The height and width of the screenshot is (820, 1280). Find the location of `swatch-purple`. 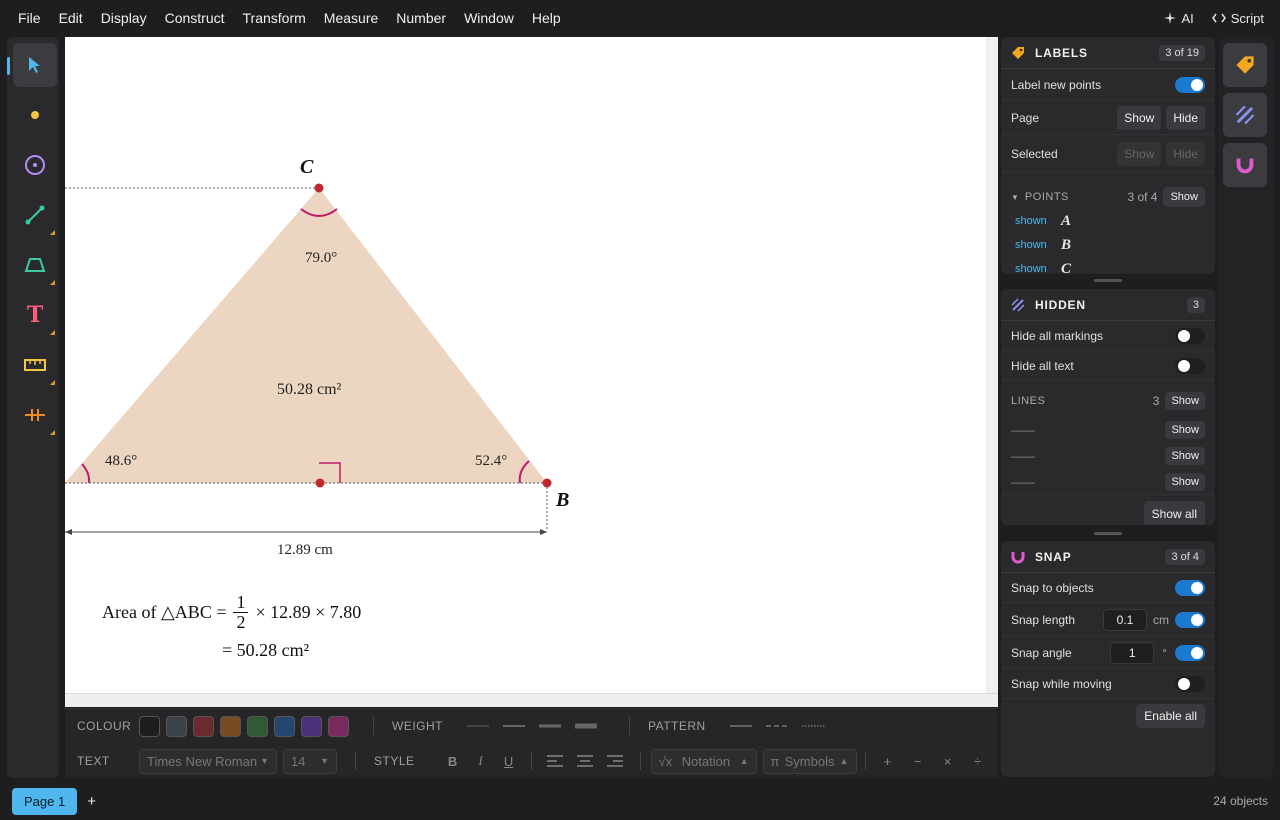

swatch-purple is located at coordinates (311, 726).